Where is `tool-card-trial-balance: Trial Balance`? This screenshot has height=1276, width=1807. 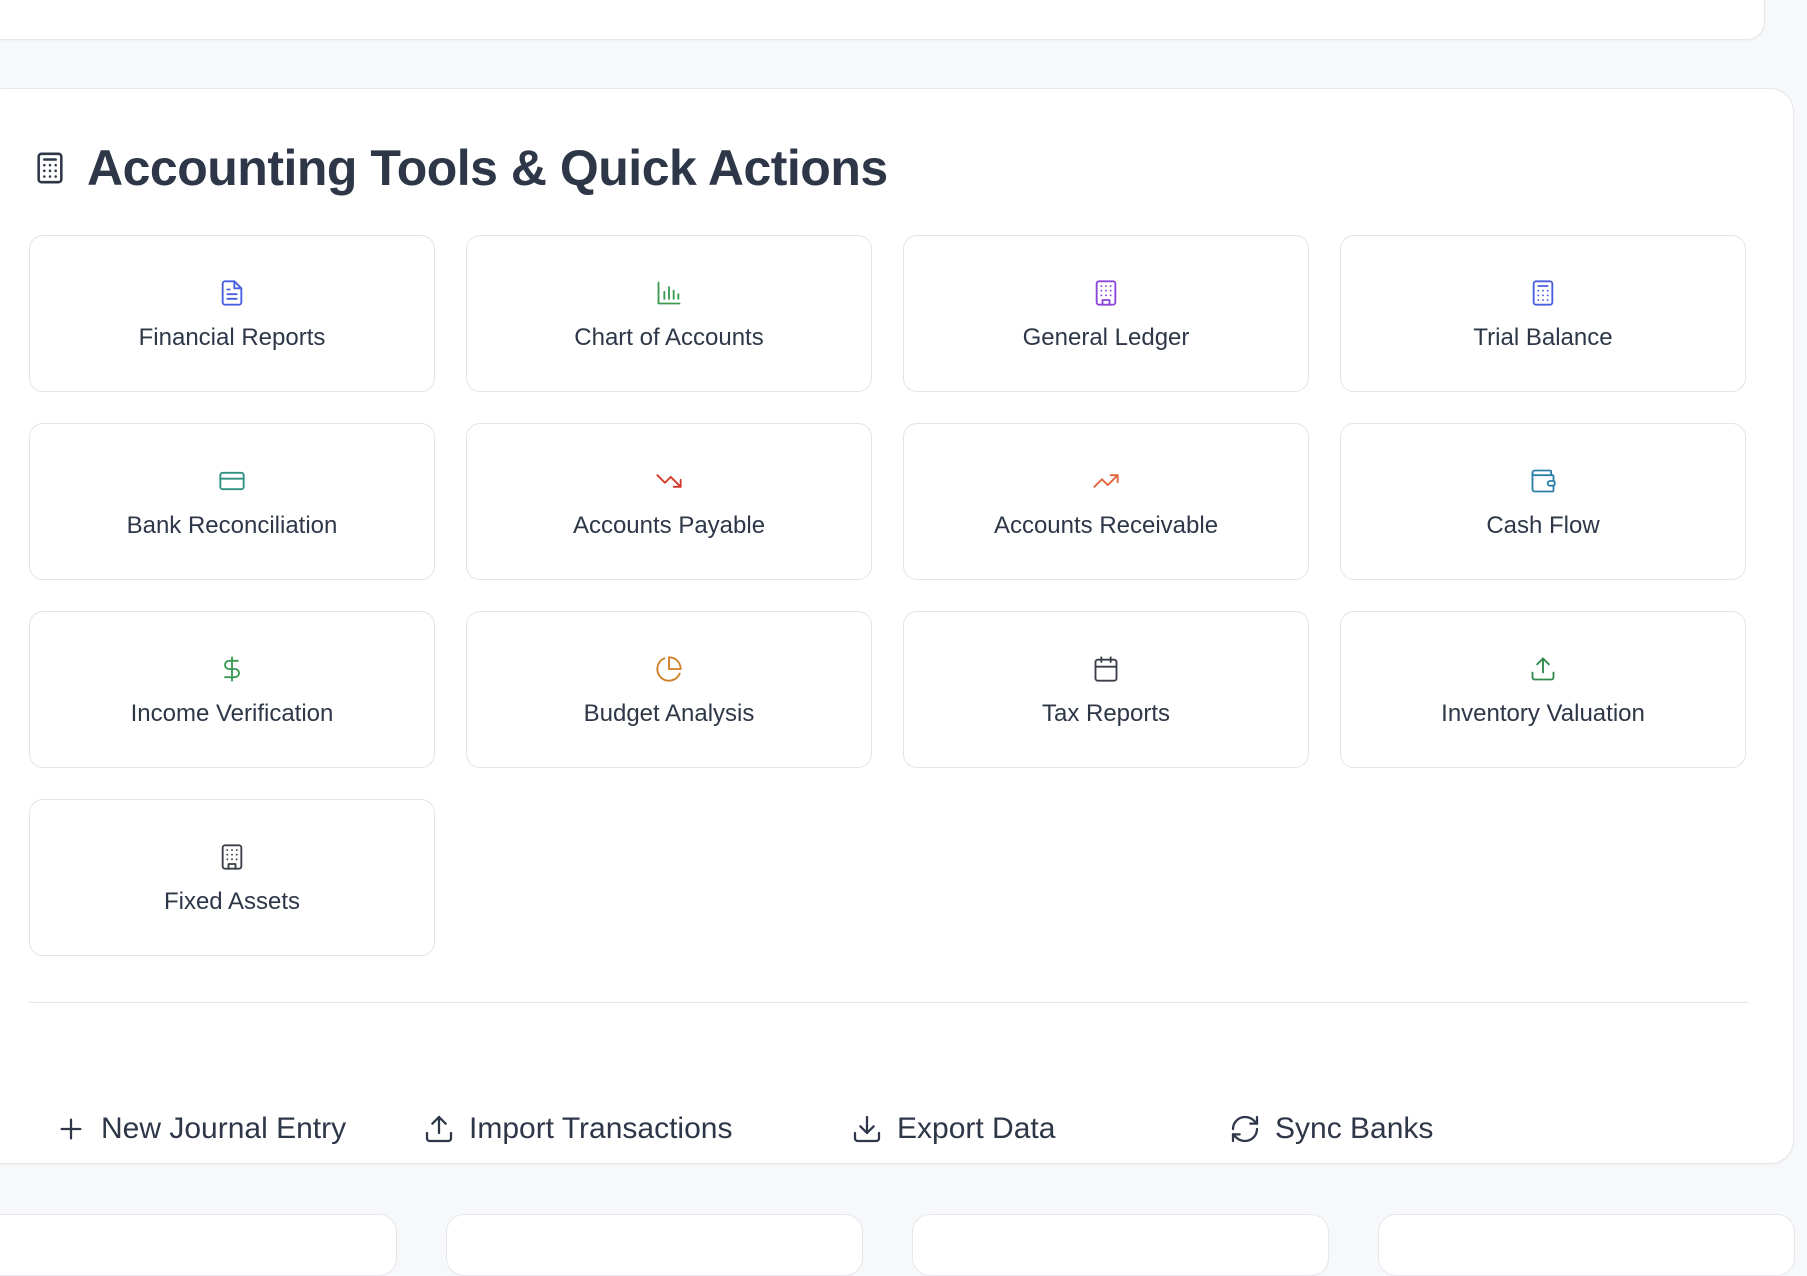
tool-card-trial-balance: Trial Balance is located at coordinates (1543, 313).